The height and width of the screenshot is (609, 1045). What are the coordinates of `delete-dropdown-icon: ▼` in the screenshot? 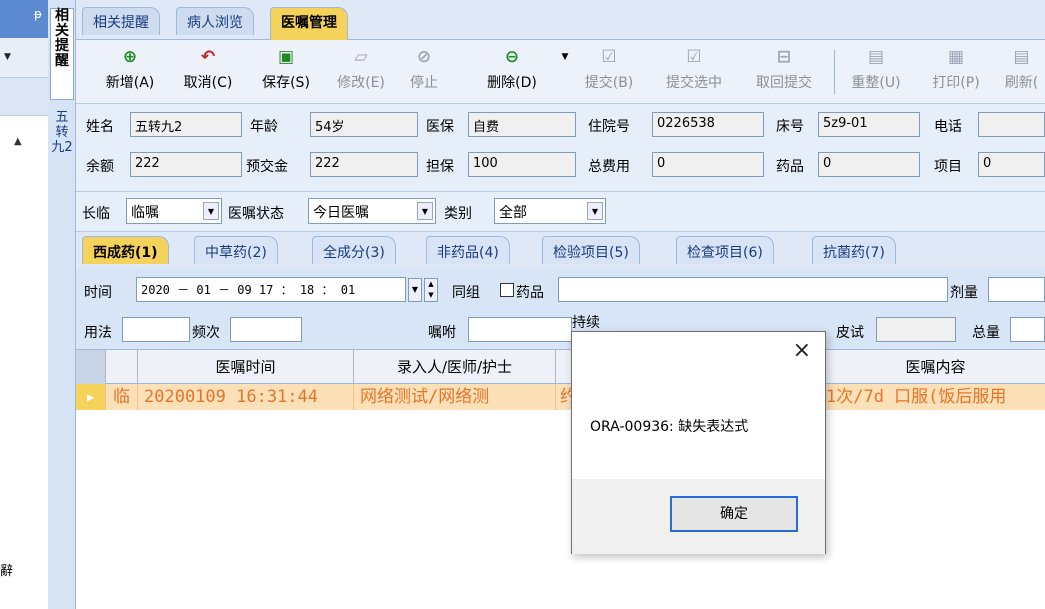 It's located at (565, 73).